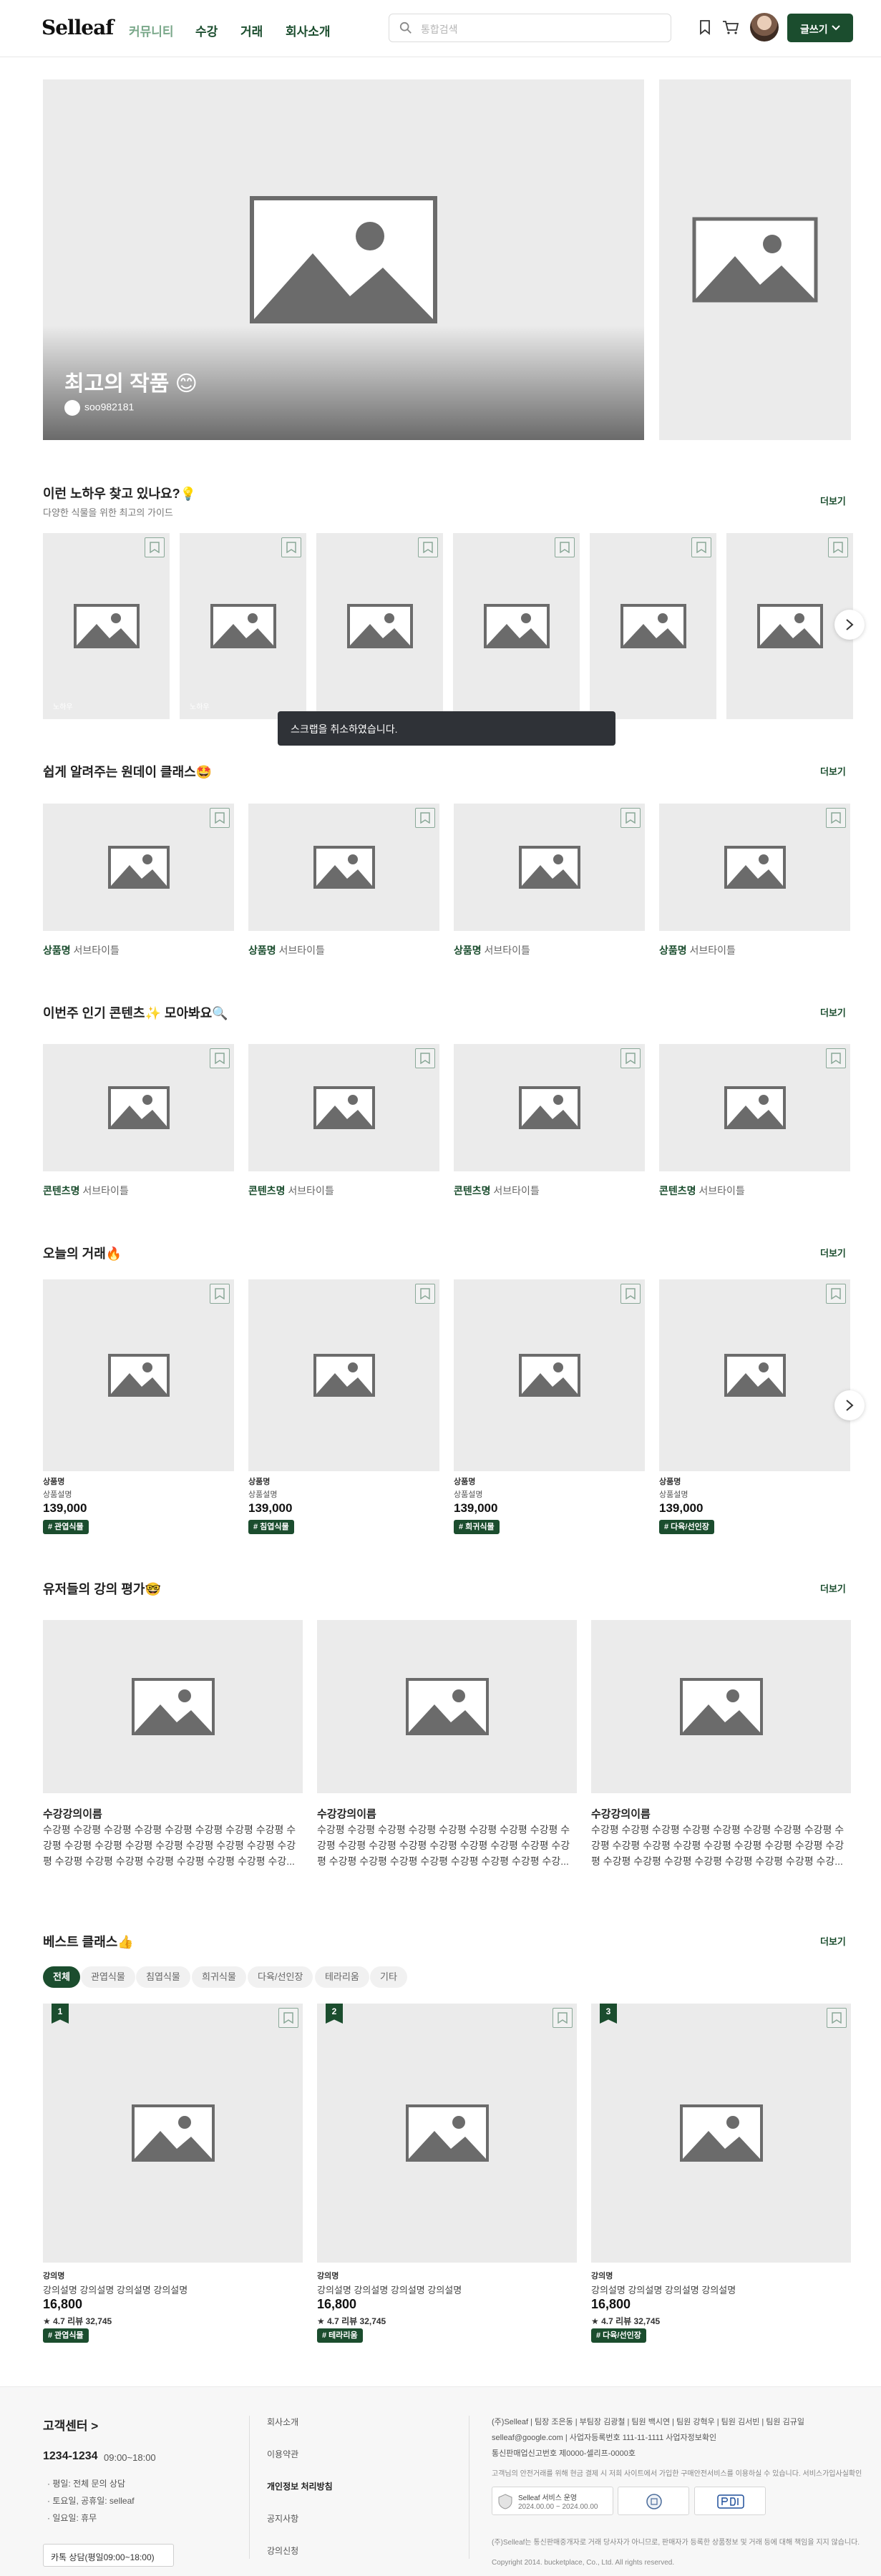 This screenshot has width=881, height=2576. I want to click on filter-chip: 다육/선인장, so click(280, 1977).